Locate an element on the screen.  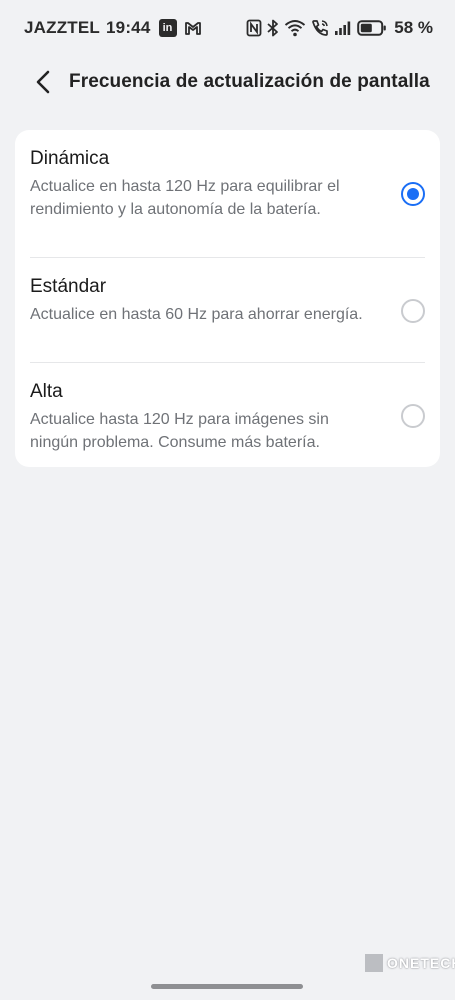
bluetooth-icon is located at coordinates (273, 28).